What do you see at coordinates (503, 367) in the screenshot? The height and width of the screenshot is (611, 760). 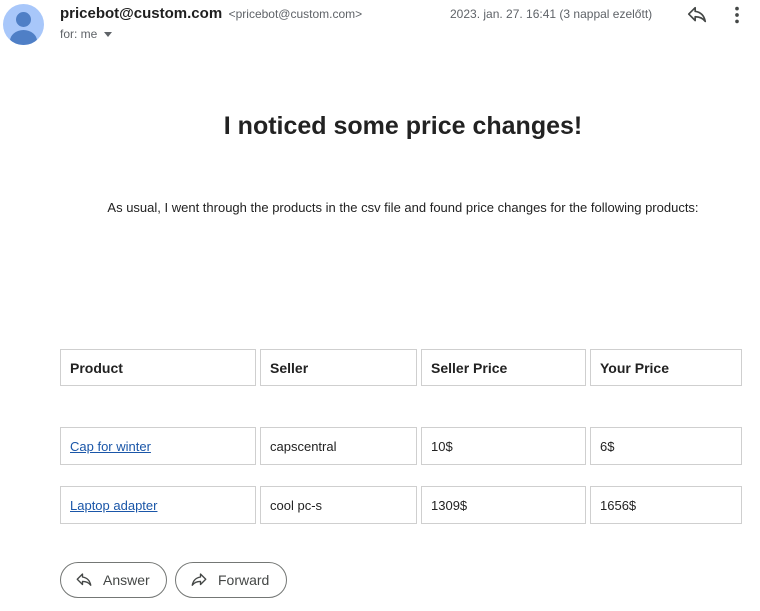 I see `table-header-seller-price: Seller Price` at bounding box center [503, 367].